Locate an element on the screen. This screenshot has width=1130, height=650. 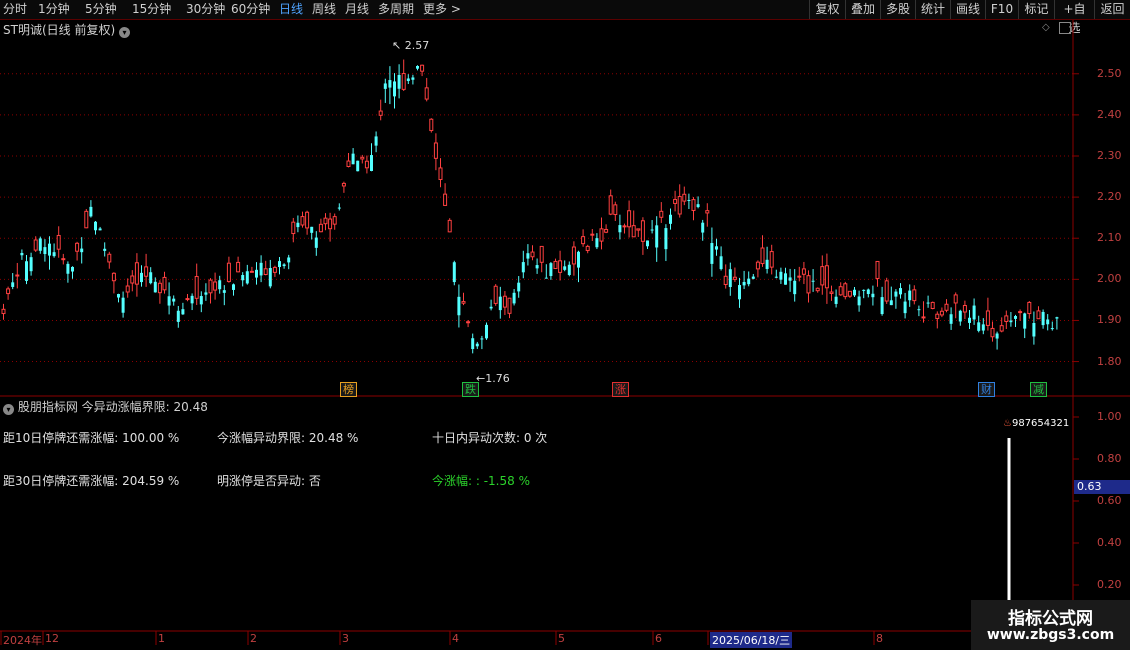
event-tag: 榜 is located at coordinates (348, 389).